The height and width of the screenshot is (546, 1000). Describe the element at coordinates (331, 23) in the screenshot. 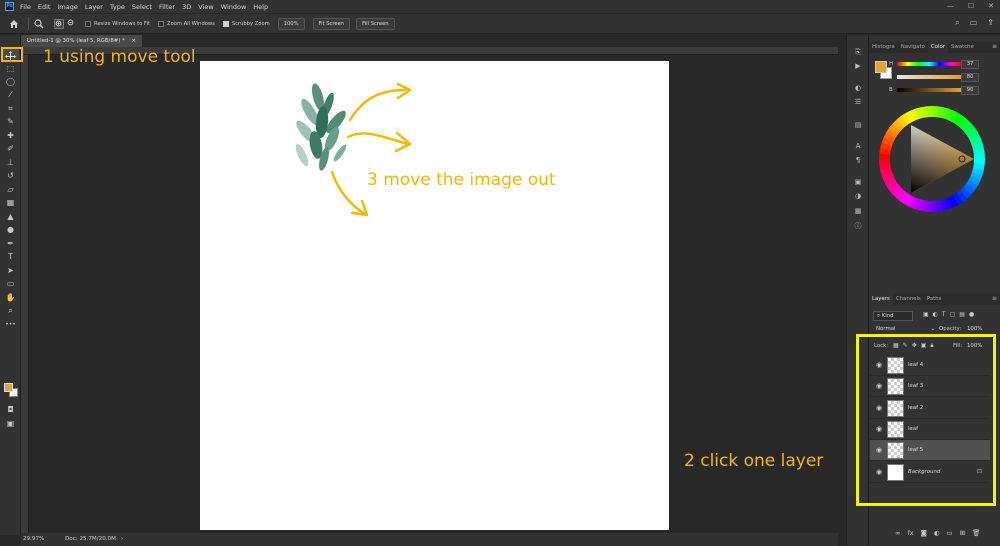

I see `fit-screen-button: Fit Screen` at that location.